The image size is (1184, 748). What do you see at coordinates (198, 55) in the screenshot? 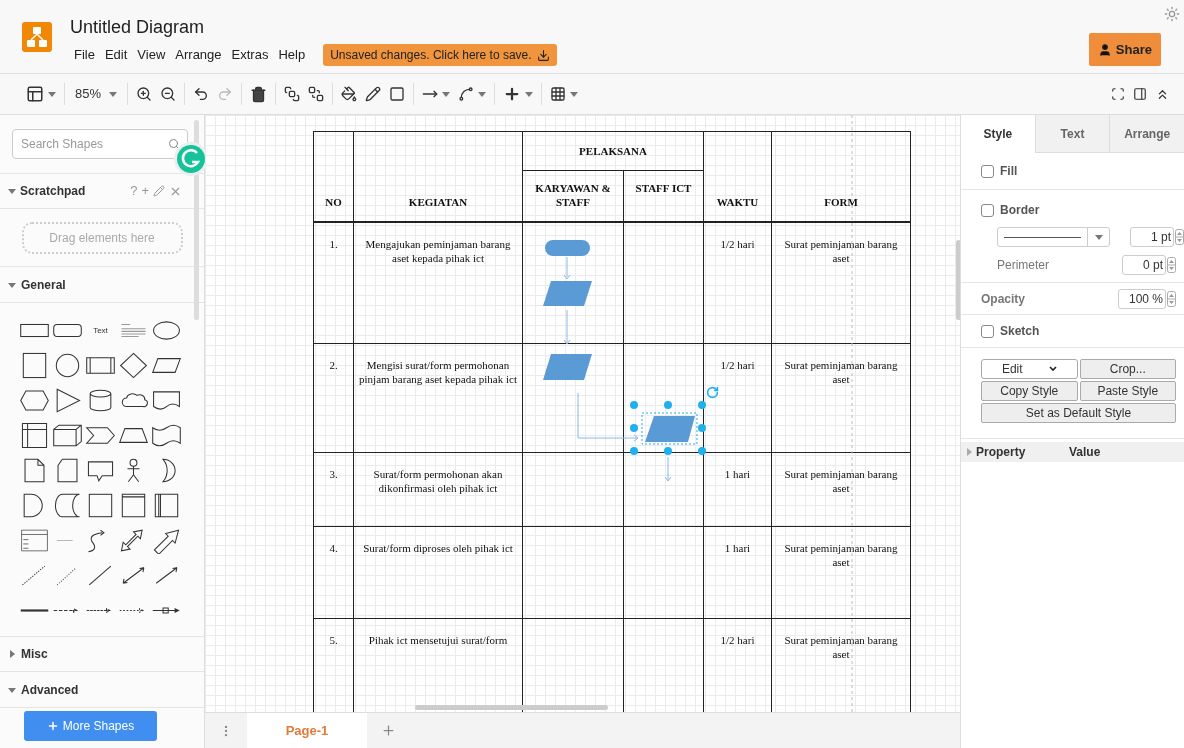
I see `menu-item: Arrange` at bounding box center [198, 55].